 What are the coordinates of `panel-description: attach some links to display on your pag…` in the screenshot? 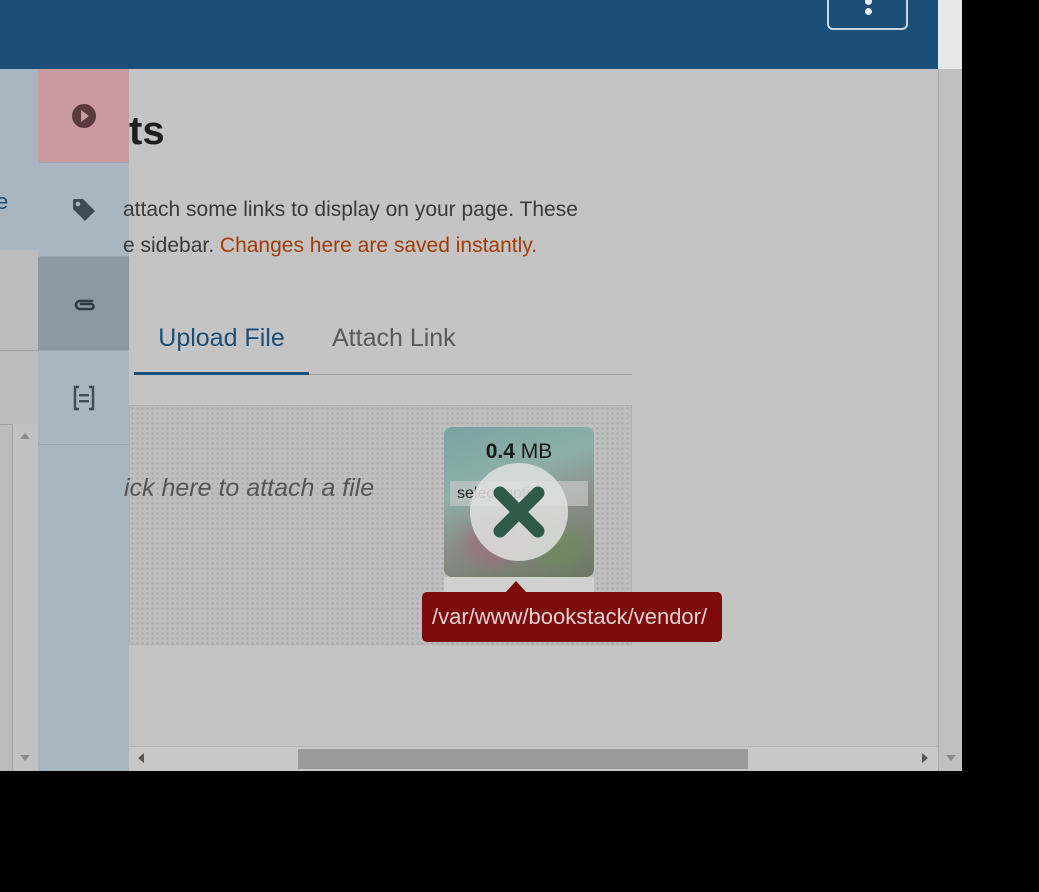 It's located at (383, 228).